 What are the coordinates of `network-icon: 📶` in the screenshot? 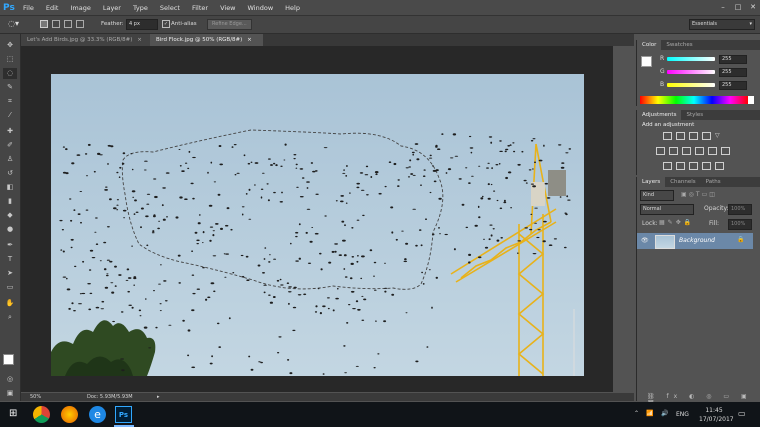 It's located at (649, 413).